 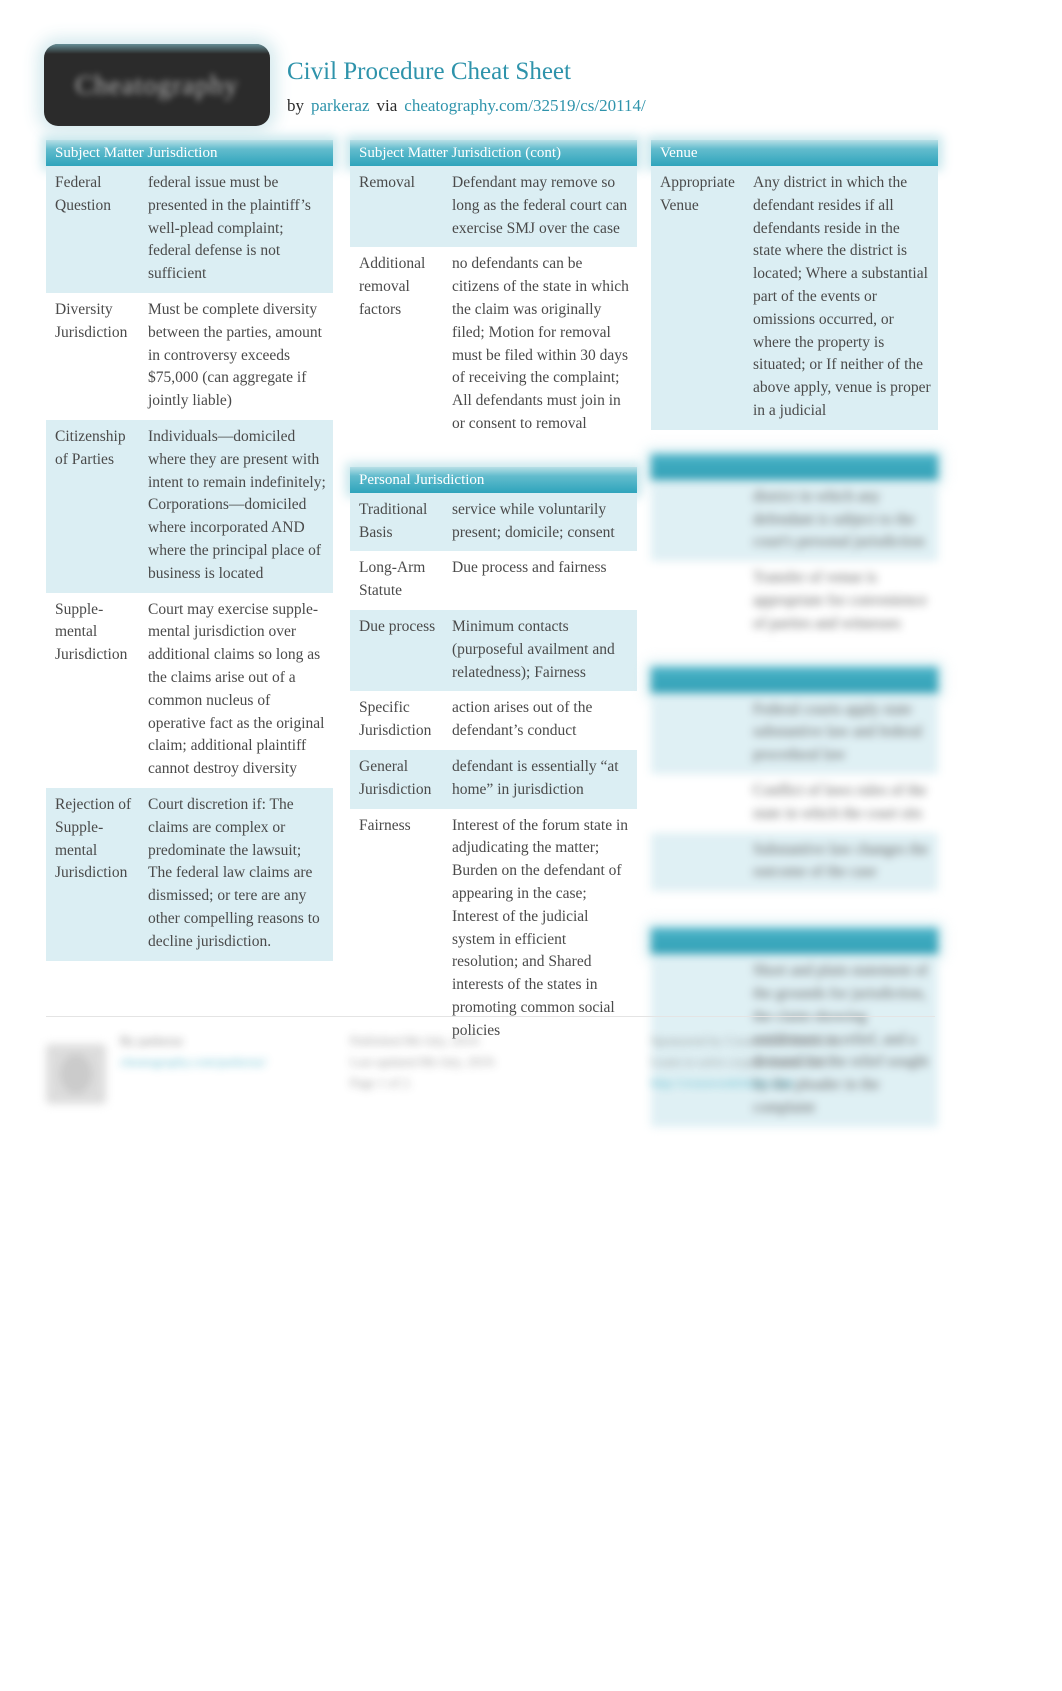 What do you see at coordinates (92, 229) in the screenshot?
I see `row-key: Federal Question` at bounding box center [92, 229].